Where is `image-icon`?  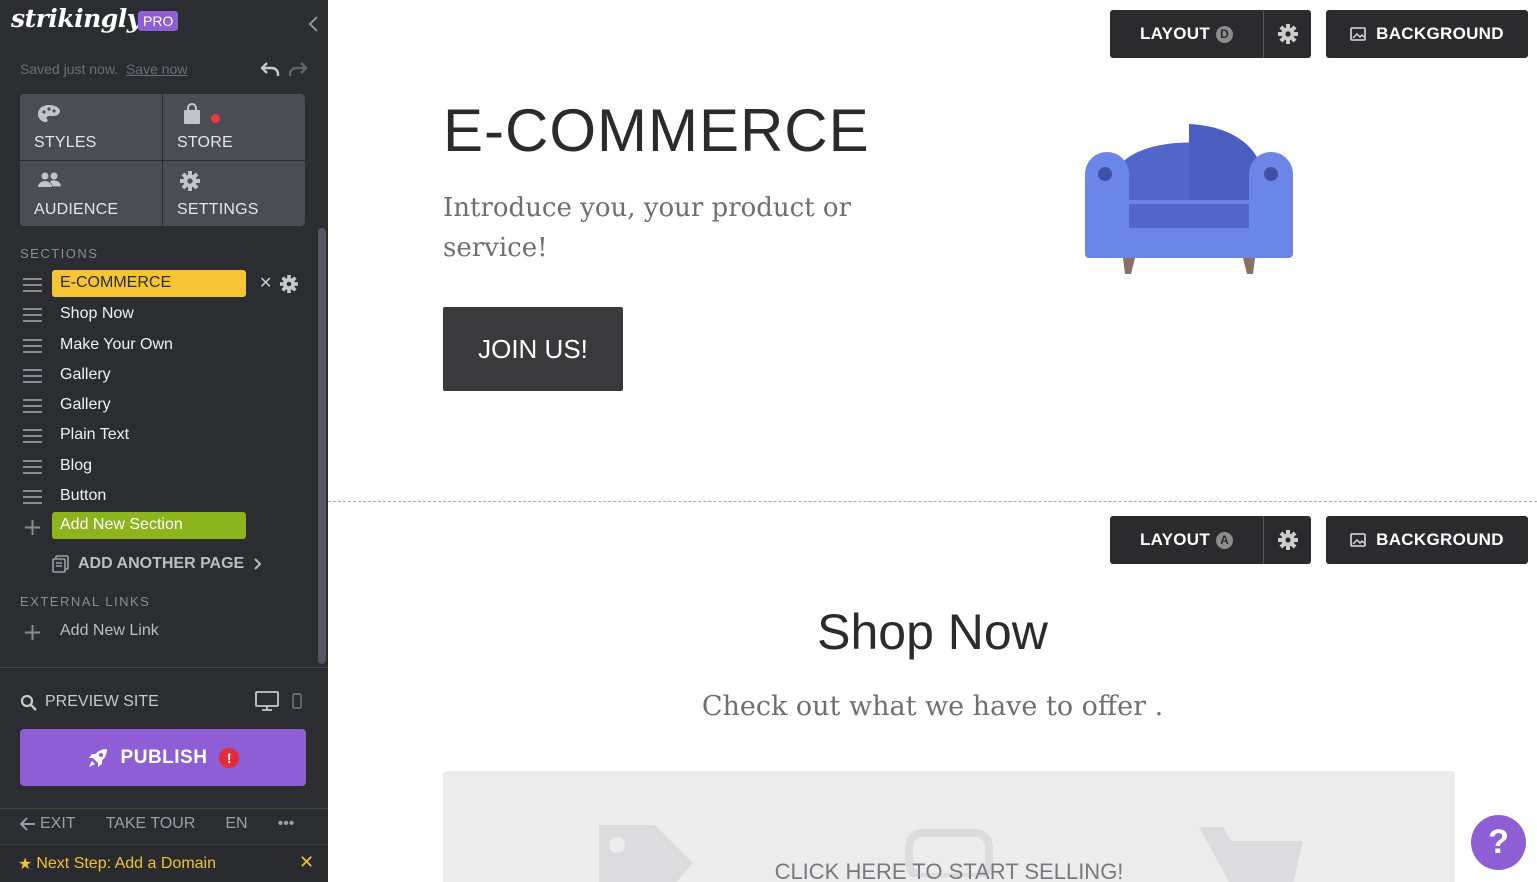 image-icon is located at coordinates (1358, 34).